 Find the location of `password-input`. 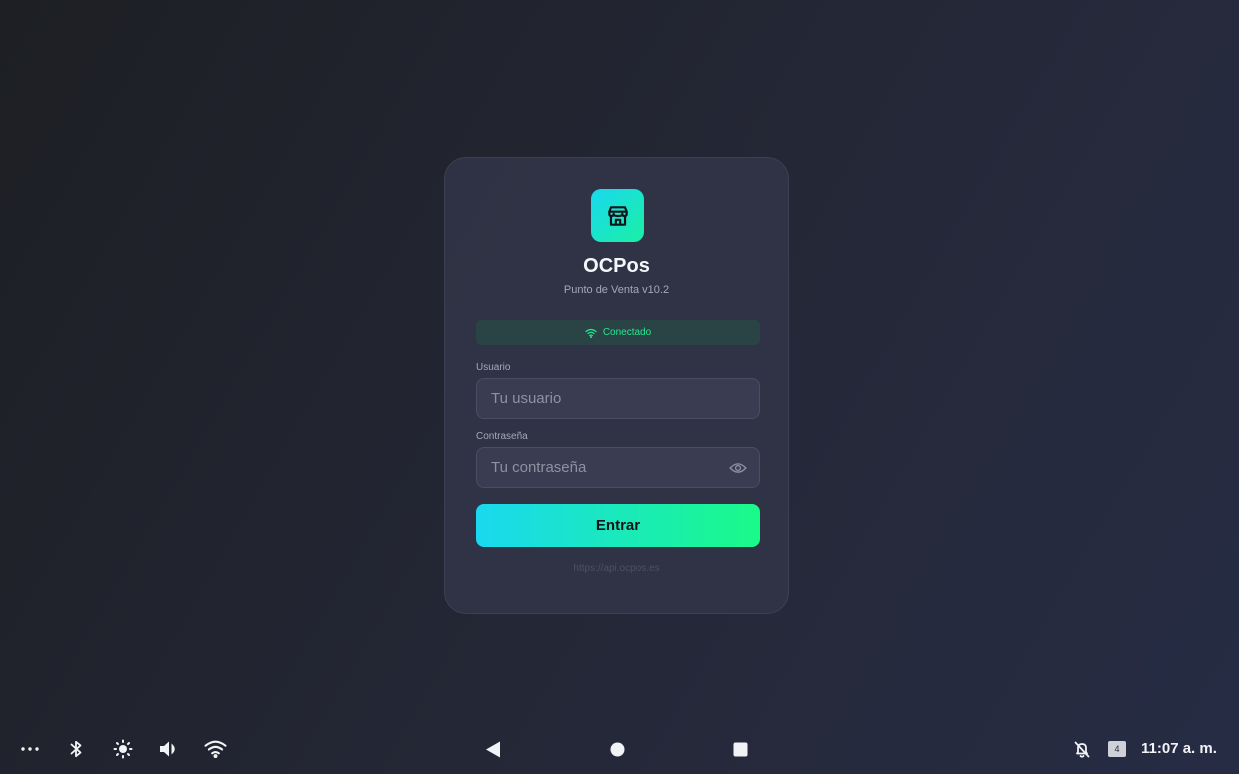

password-input is located at coordinates (618, 467).